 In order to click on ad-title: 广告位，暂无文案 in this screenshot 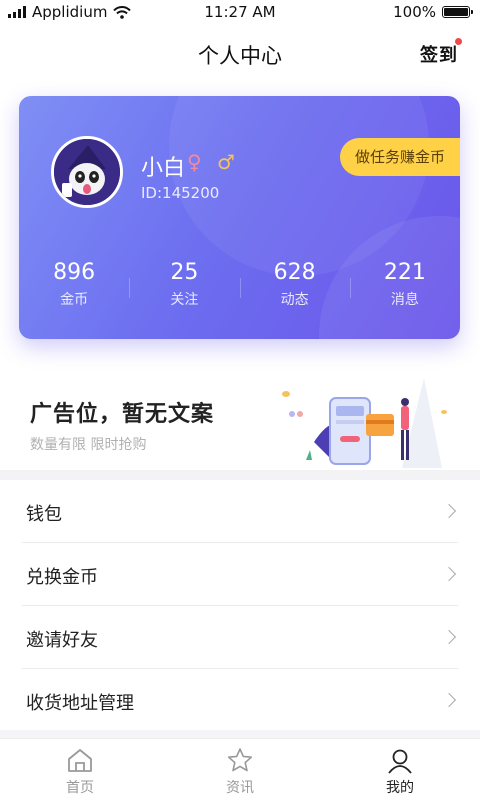, I will do `click(122, 414)`.